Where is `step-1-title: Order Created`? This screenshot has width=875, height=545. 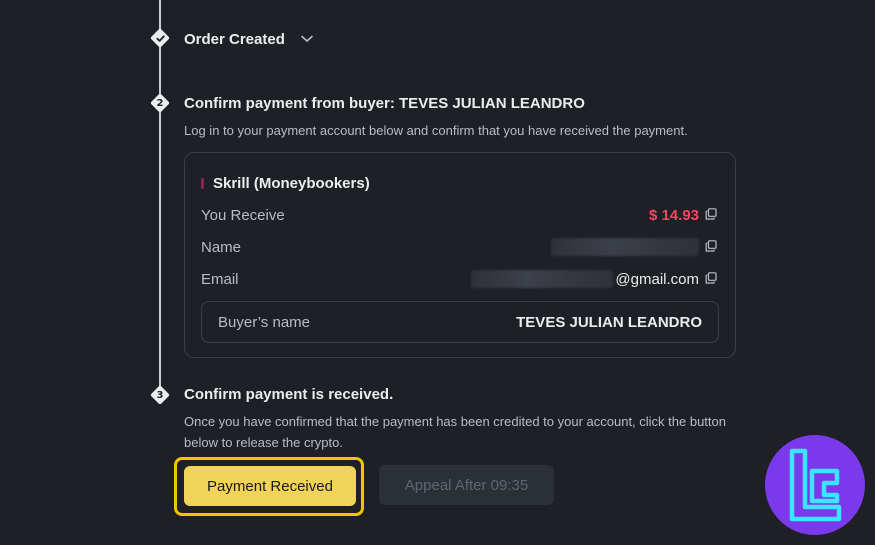
step-1-title: Order Created is located at coordinates (234, 39).